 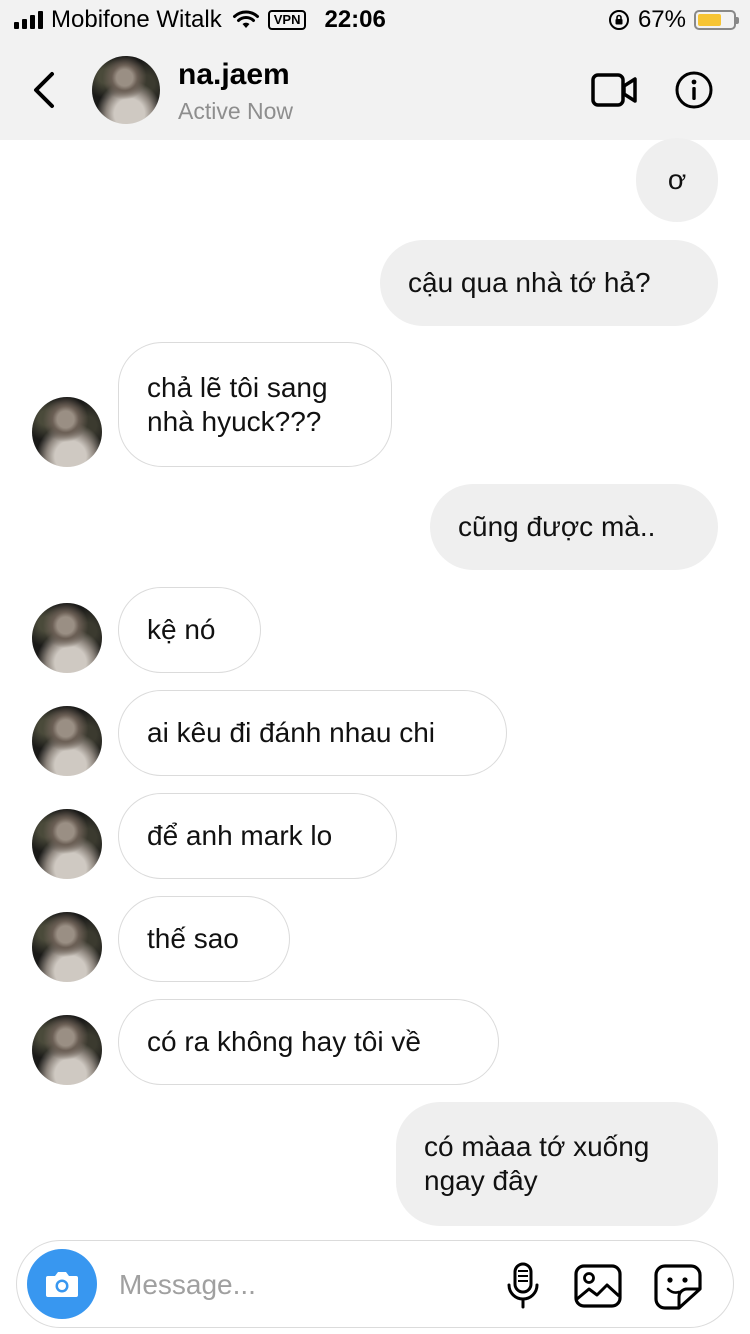 What do you see at coordinates (299, 1285) in the screenshot?
I see `message-input` at bounding box center [299, 1285].